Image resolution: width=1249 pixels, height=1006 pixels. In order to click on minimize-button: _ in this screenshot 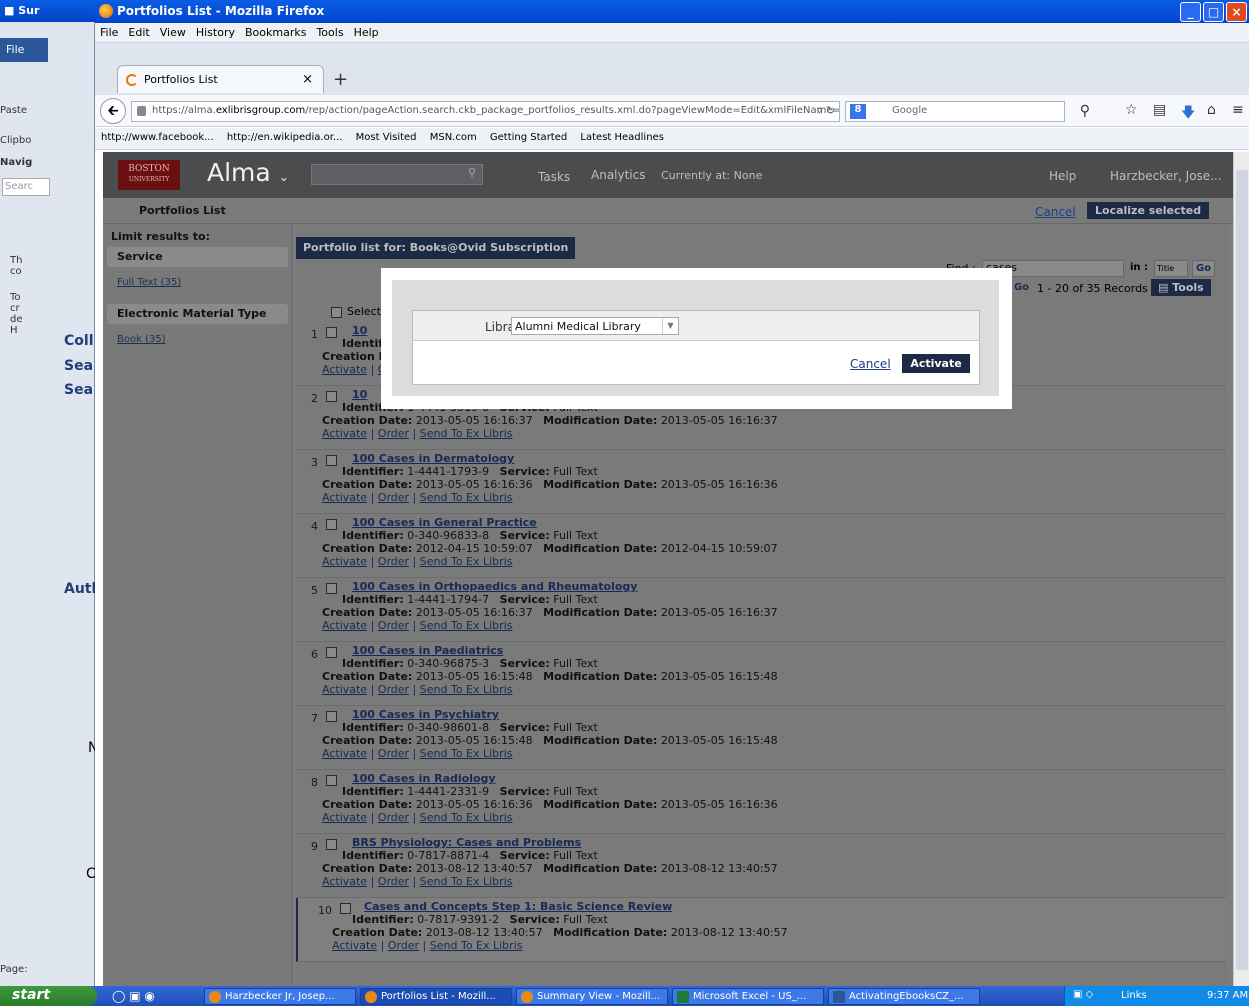, I will do `click(1190, 12)`.